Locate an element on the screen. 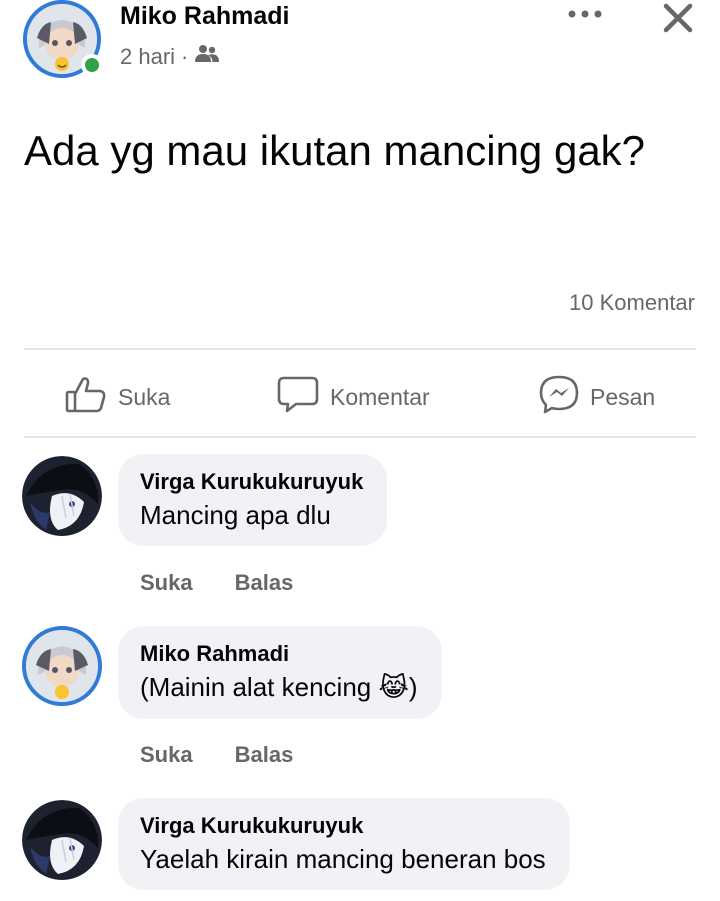 The width and height of the screenshot is (720, 901). author-avatar is located at coordinates (64, 39).